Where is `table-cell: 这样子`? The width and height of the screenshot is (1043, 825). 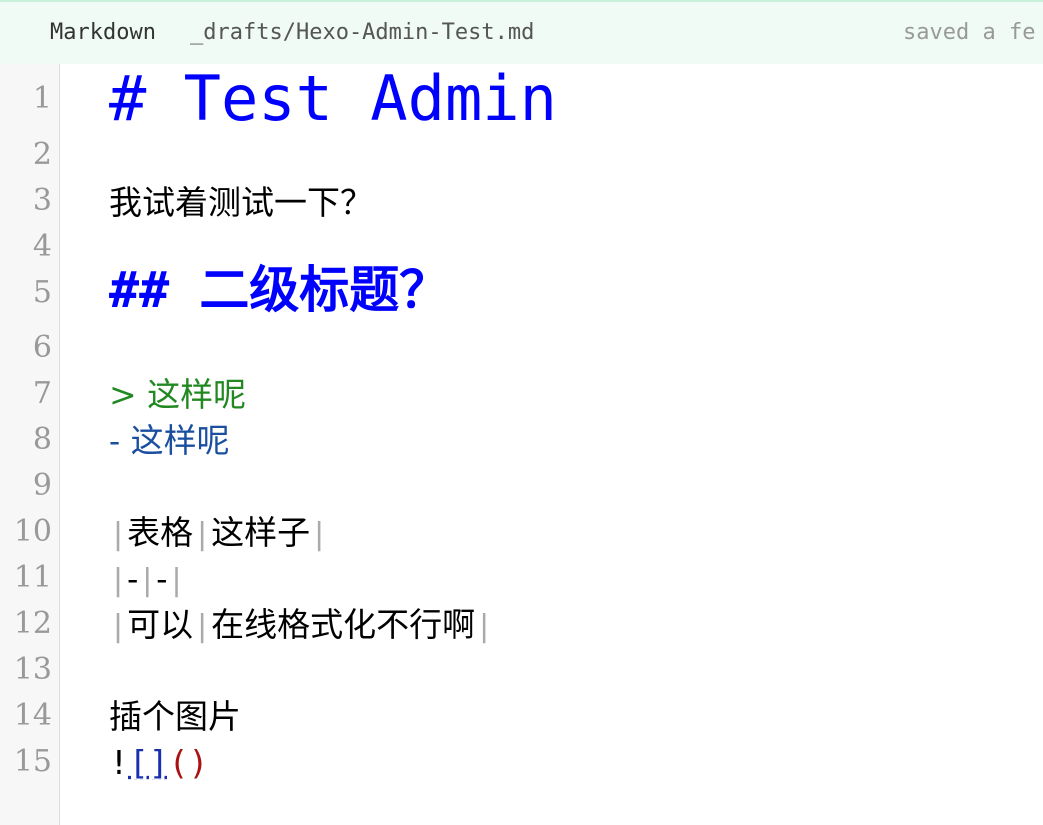 table-cell: 这样子 is located at coordinates (261, 532).